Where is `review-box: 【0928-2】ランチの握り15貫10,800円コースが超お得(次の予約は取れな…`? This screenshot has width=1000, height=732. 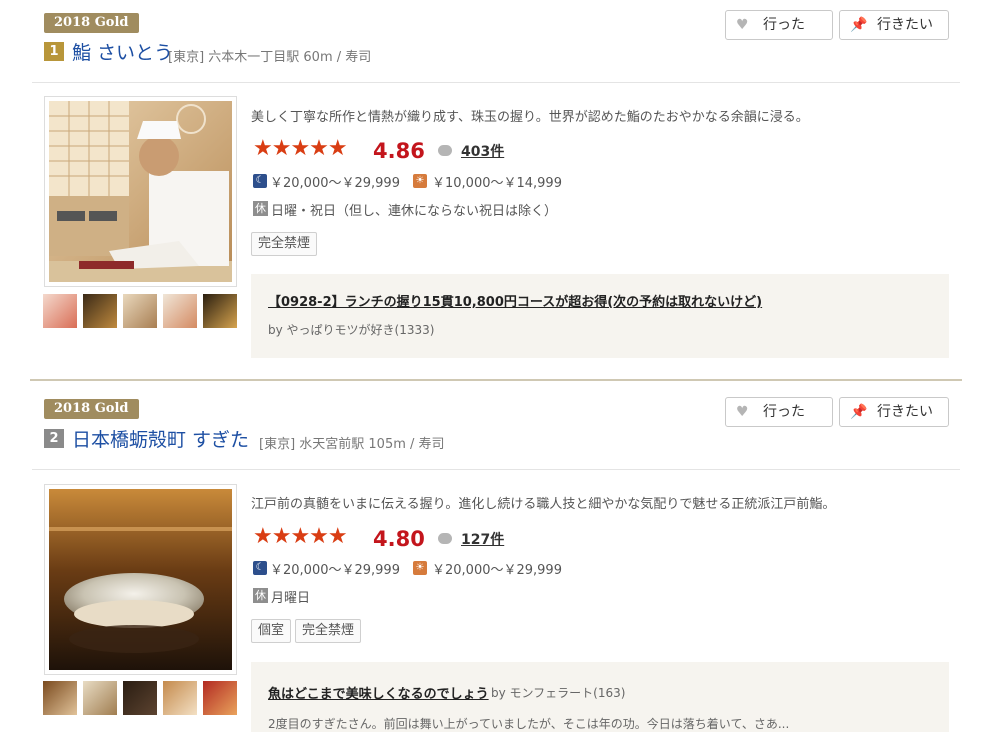
review-box: 【0928-2】ランチの握り15貫10,800円コースが超お得(次の予約は取れな… is located at coordinates (600, 316).